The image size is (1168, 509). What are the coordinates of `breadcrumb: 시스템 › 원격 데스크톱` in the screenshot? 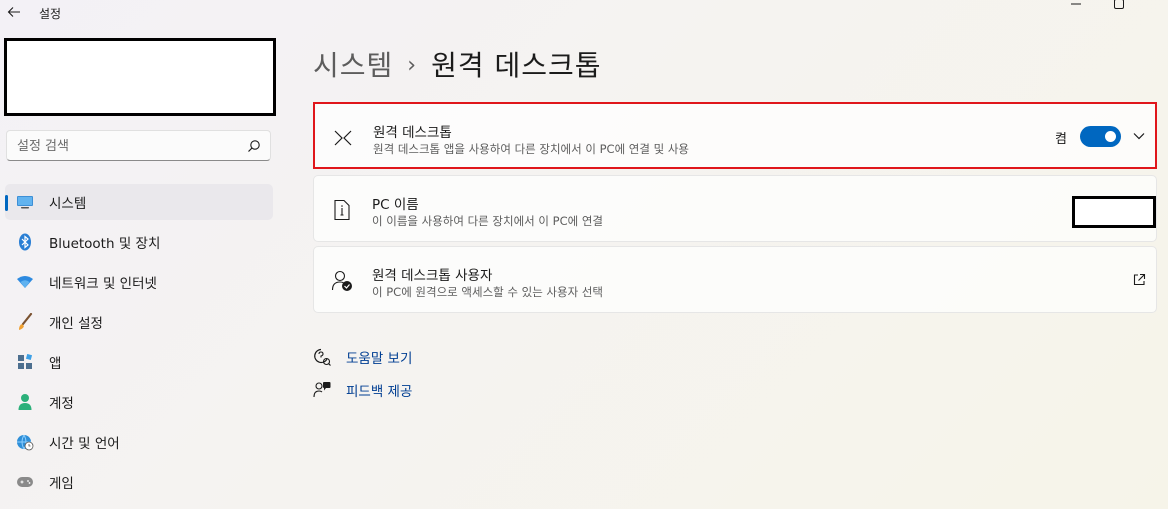 It's located at (457, 64).